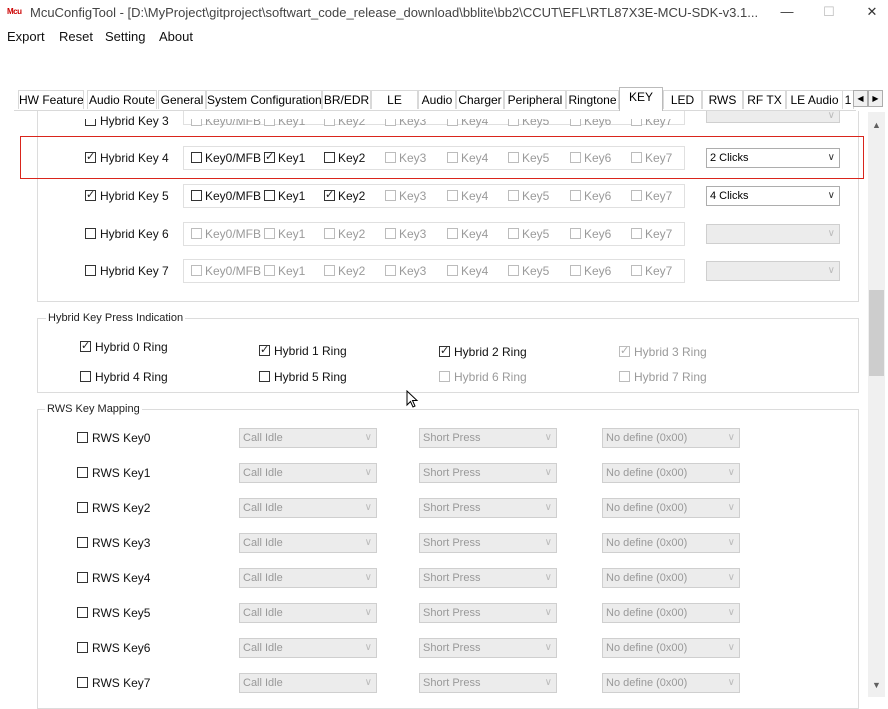  I want to click on scroll-up-icon: ▲, so click(876, 125).